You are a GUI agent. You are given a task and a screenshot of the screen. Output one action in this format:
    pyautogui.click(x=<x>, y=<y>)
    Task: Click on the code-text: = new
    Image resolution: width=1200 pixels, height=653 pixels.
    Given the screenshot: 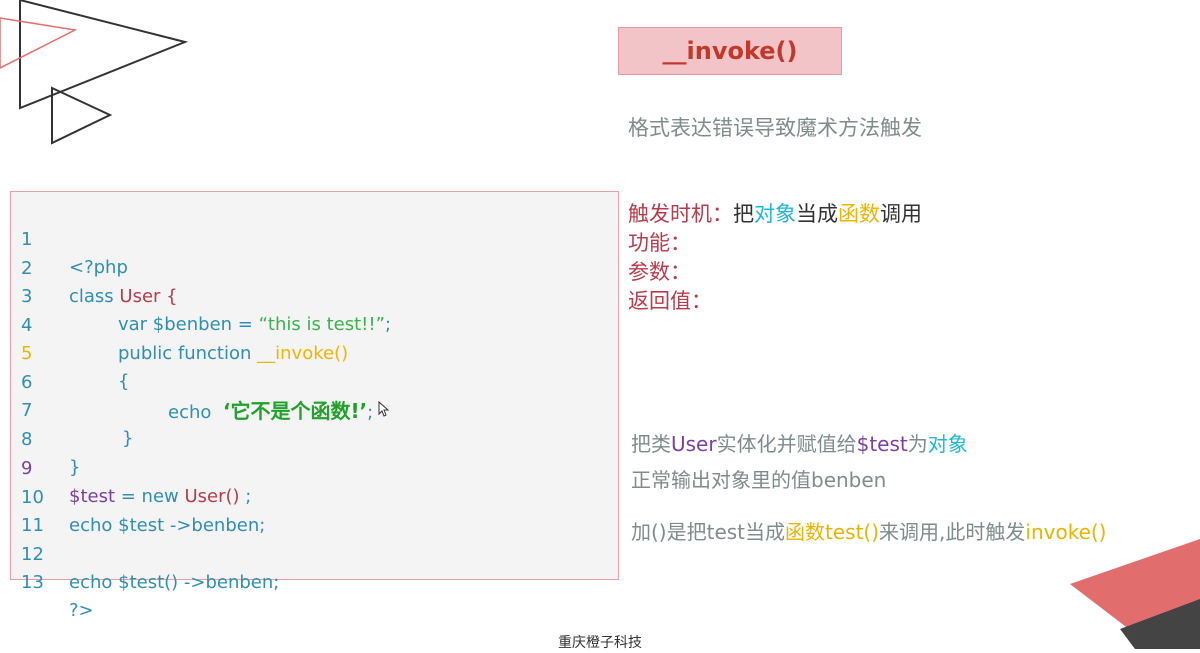 What is the action you would take?
    pyautogui.click(x=150, y=496)
    